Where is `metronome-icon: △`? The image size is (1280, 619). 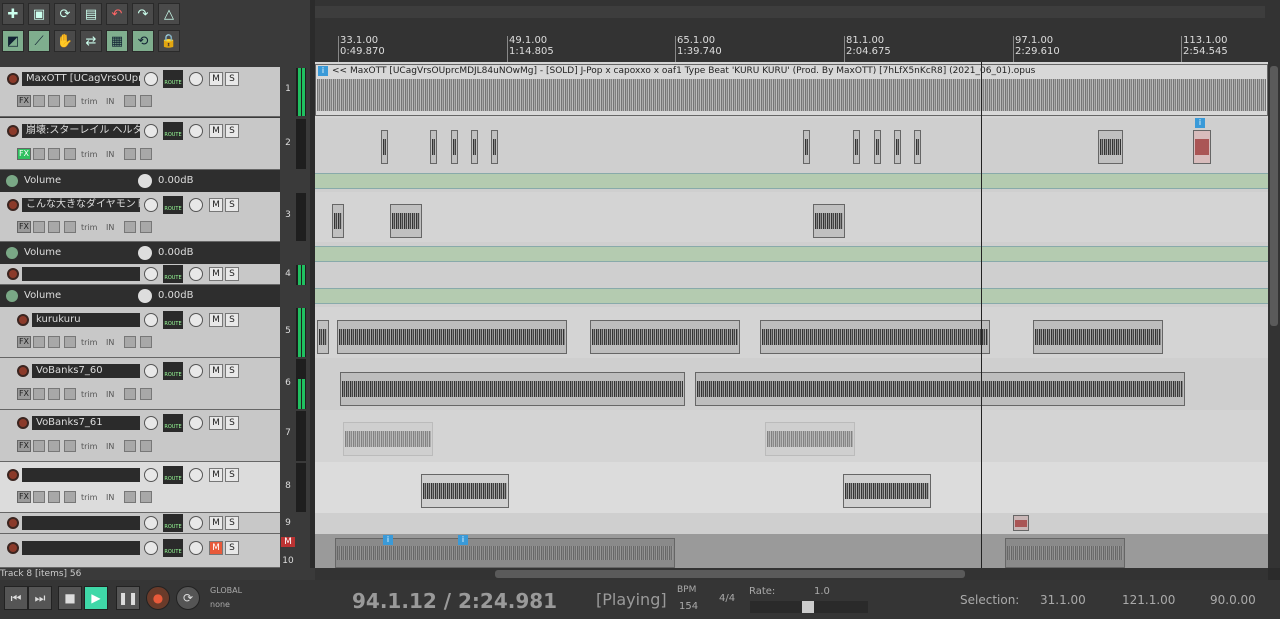 metronome-icon: △ is located at coordinates (169, 14).